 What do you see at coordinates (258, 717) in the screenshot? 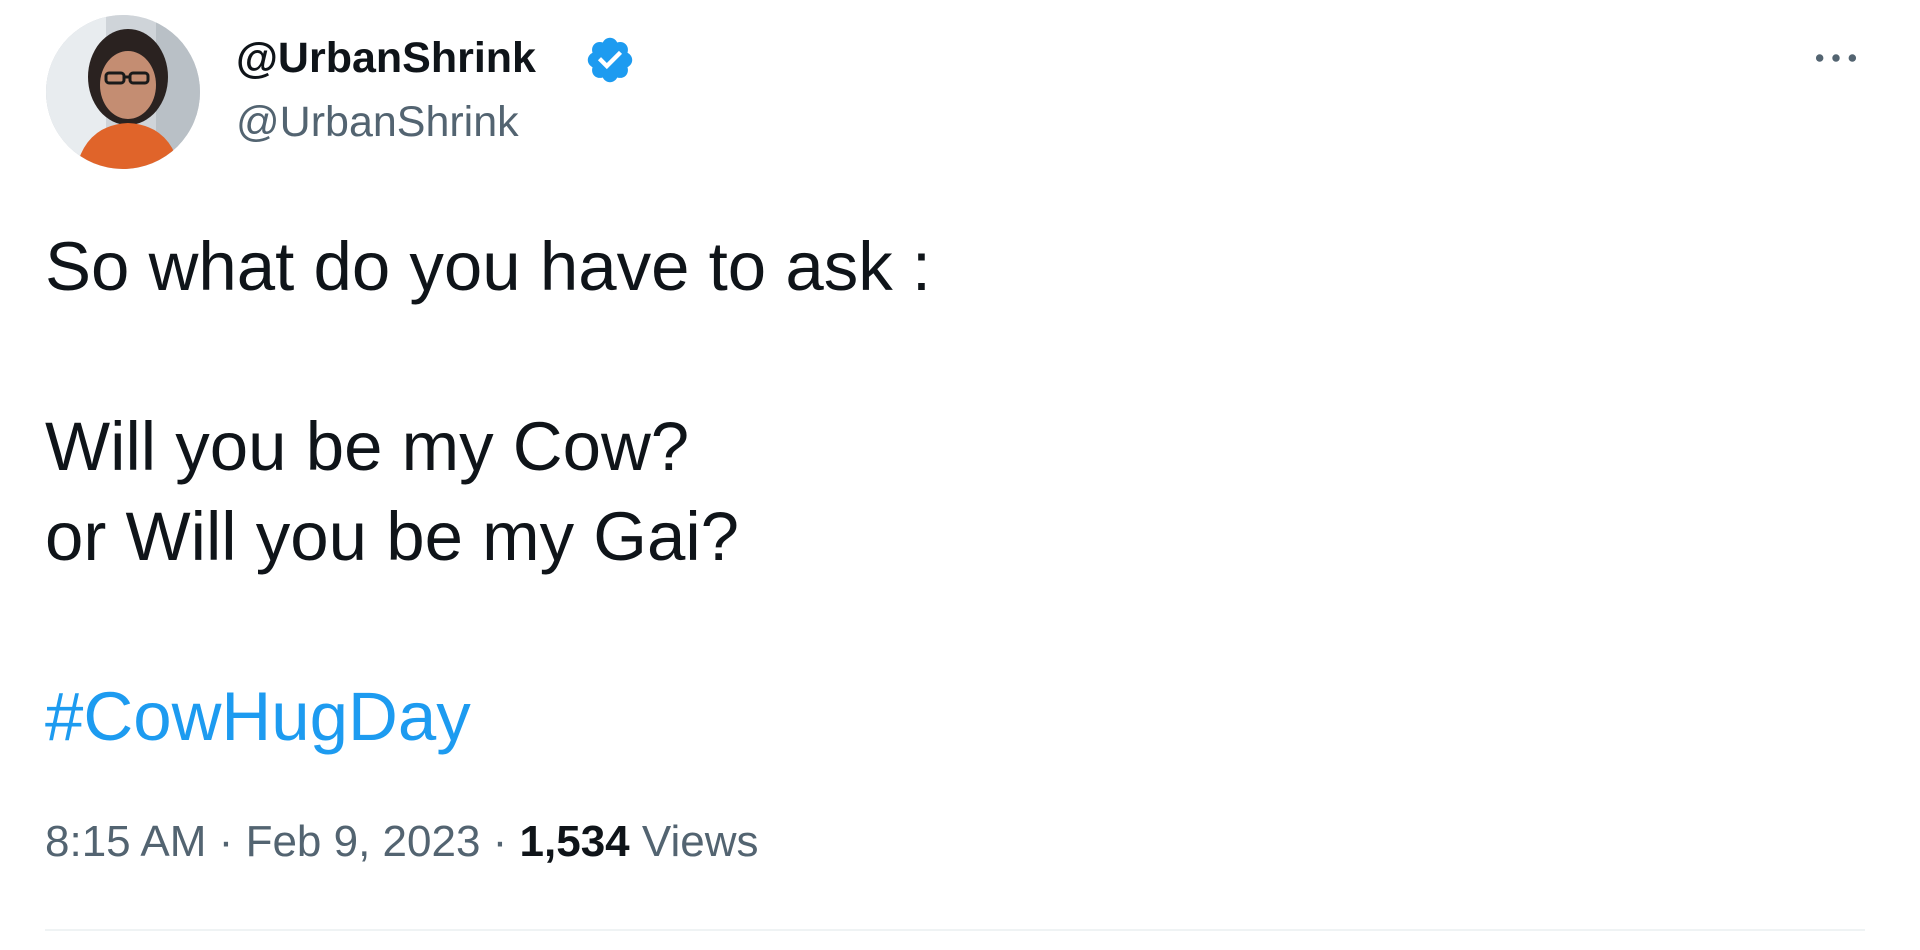
I see `hashtag-link: #CowHugDay` at bounding box center [258, 717].